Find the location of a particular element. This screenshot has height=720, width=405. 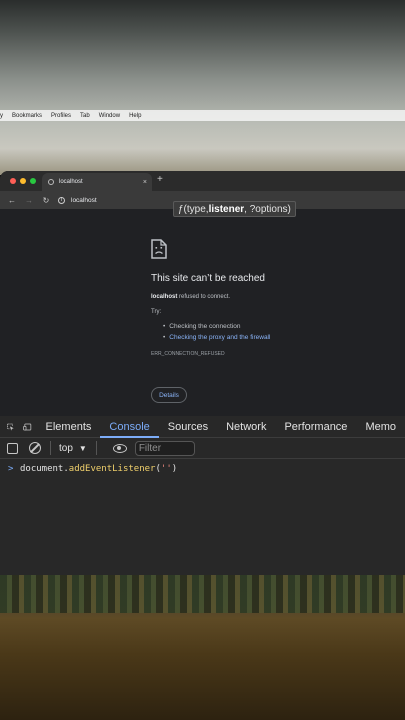

tab-title: localhost is located at coordinates (71, 182).